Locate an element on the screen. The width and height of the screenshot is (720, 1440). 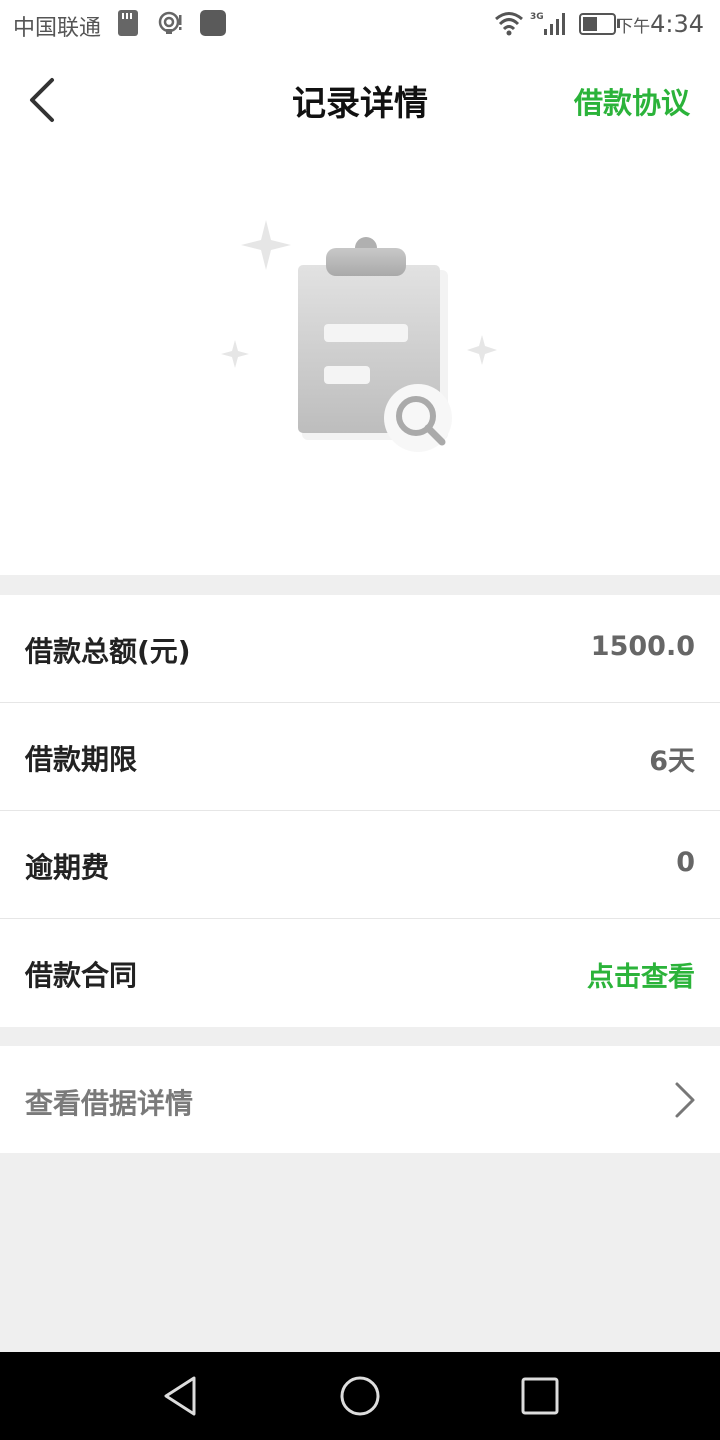
receipt-label: 查看借据详情 is located at coordinates (109, 1103).